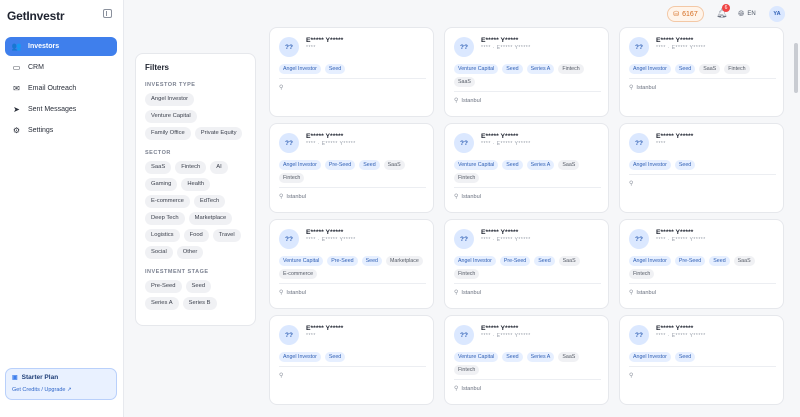 This screenshot has width=800, height=417. Describe the element at coordinates (61, 130) in the screenshot. I see `sidebar-item-settings: ⚙ Settings` at that location.